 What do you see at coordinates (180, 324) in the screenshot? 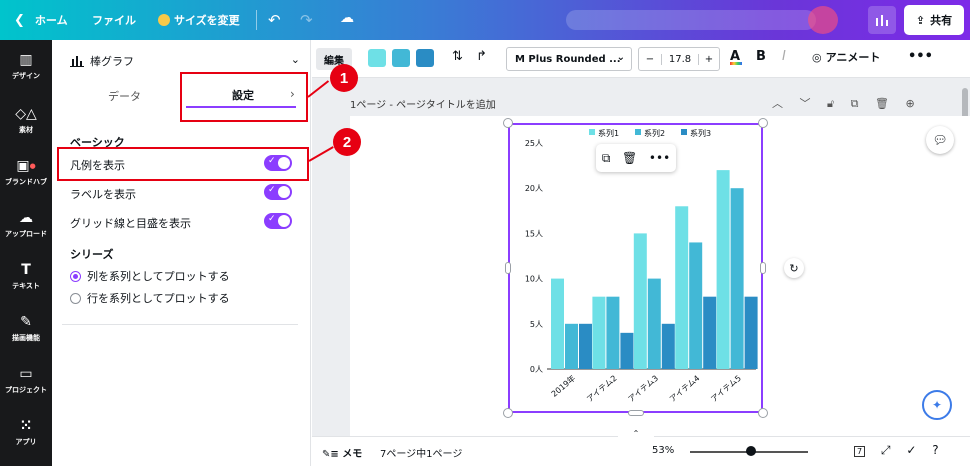
I see `divider` at bounding box center [180, 324].